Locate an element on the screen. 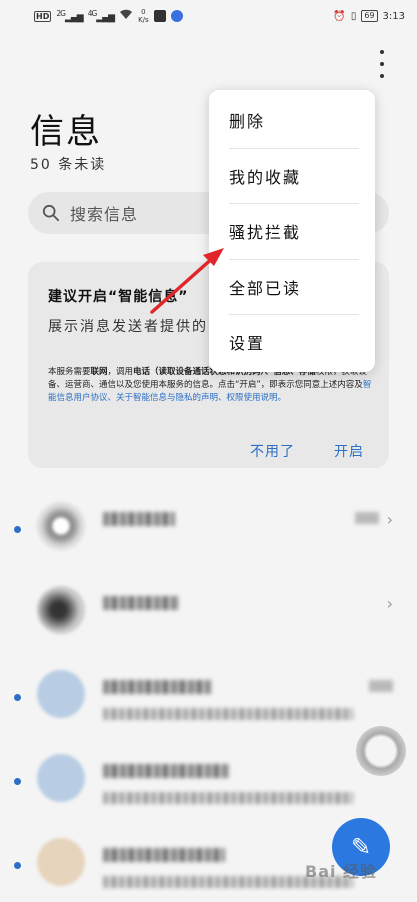  clock: 3:13 is located at coordinates (393, 16).